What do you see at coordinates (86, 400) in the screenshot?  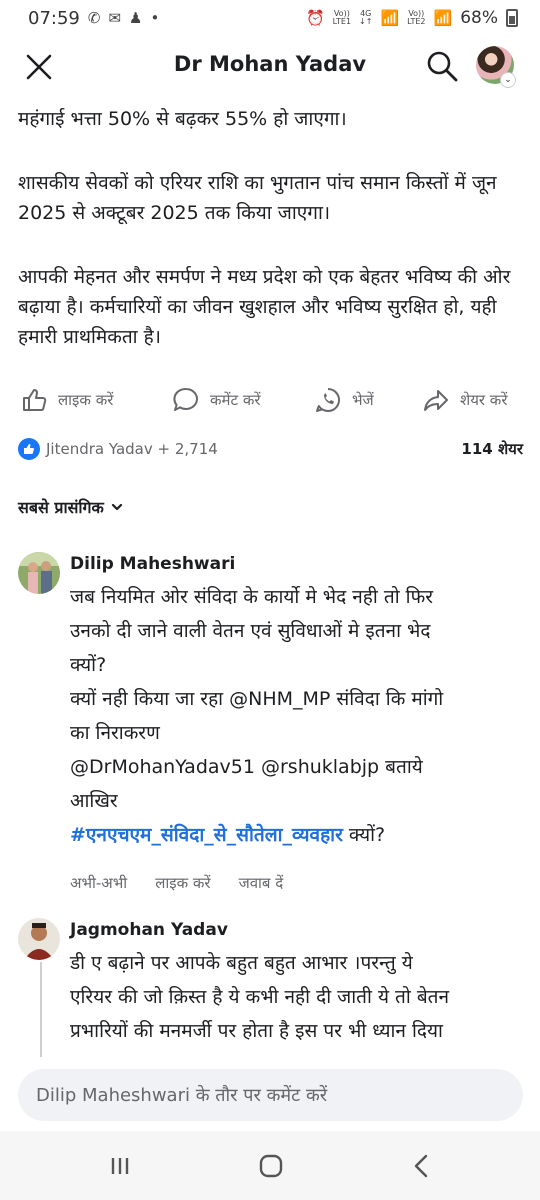 I see `like-label: लाइक करें` at bounding box center [86, 400].